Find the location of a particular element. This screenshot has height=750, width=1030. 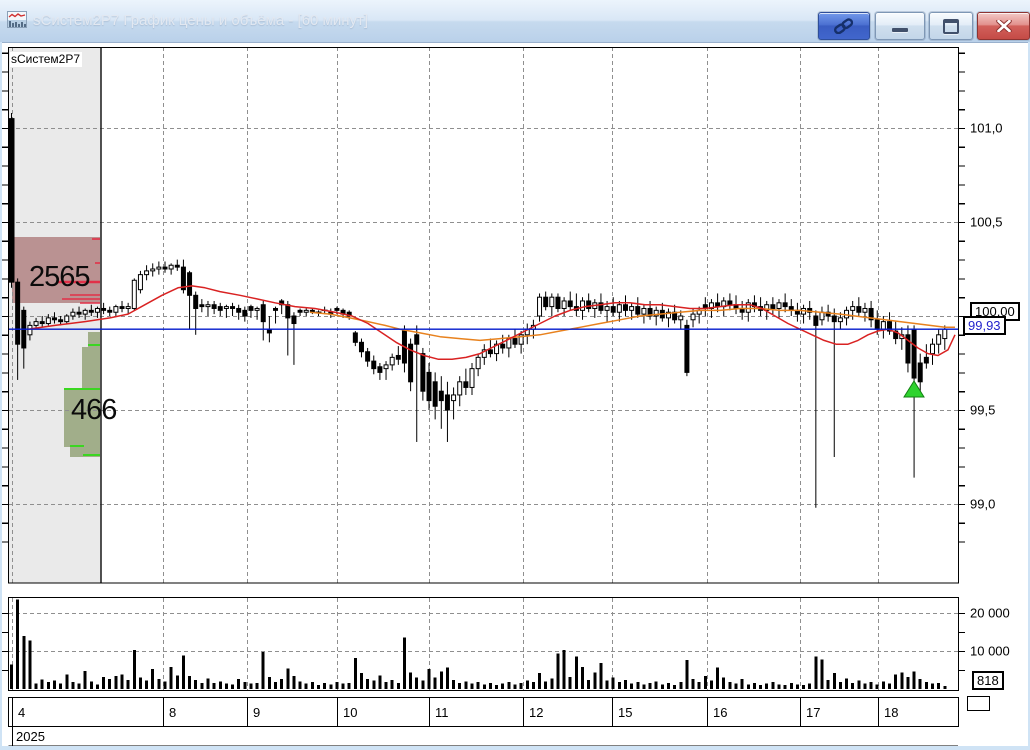

restore-icon is located at coordinates (951, 26).